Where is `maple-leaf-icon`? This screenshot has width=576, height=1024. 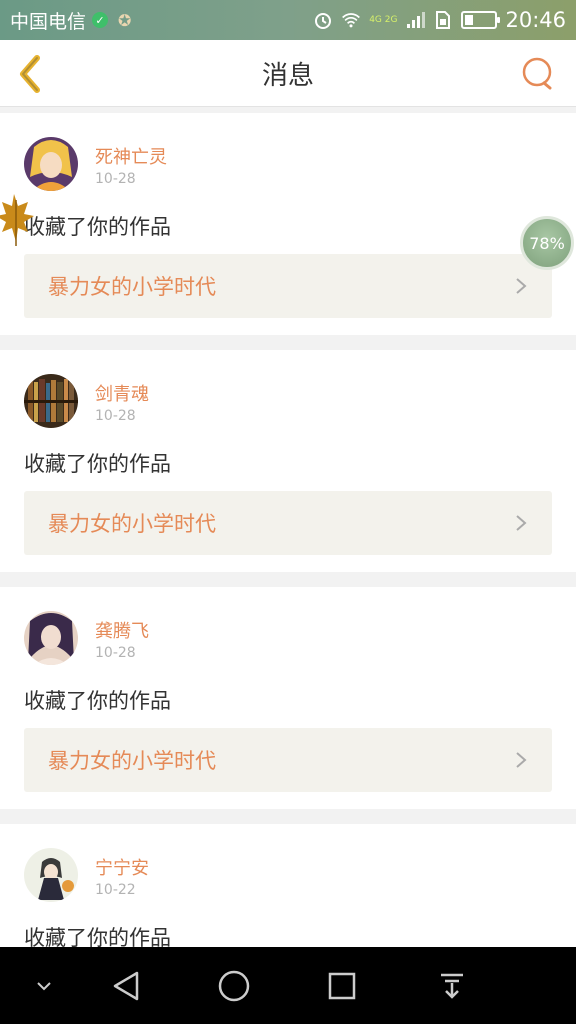 maple-leaf-icon is located at coordinates (17, 220).